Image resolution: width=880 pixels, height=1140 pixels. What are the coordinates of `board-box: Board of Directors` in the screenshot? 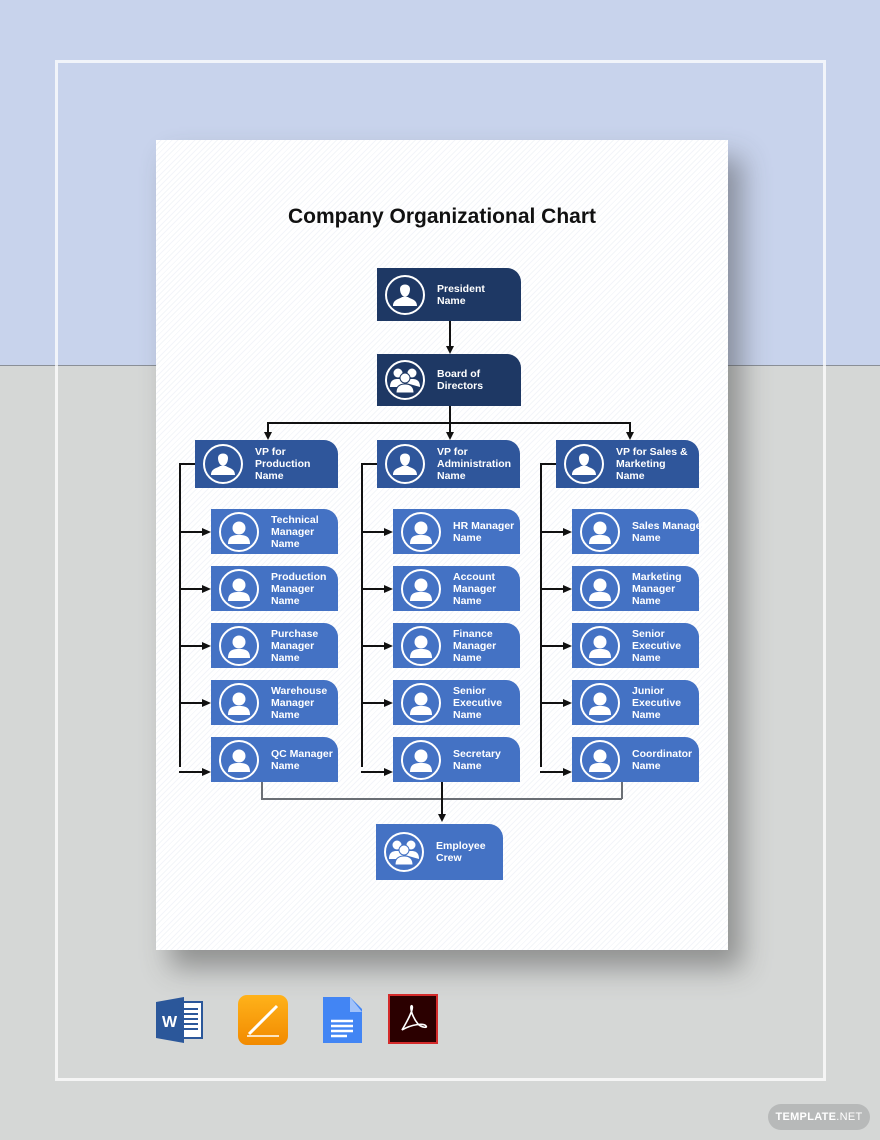 It's located at (449, 380).